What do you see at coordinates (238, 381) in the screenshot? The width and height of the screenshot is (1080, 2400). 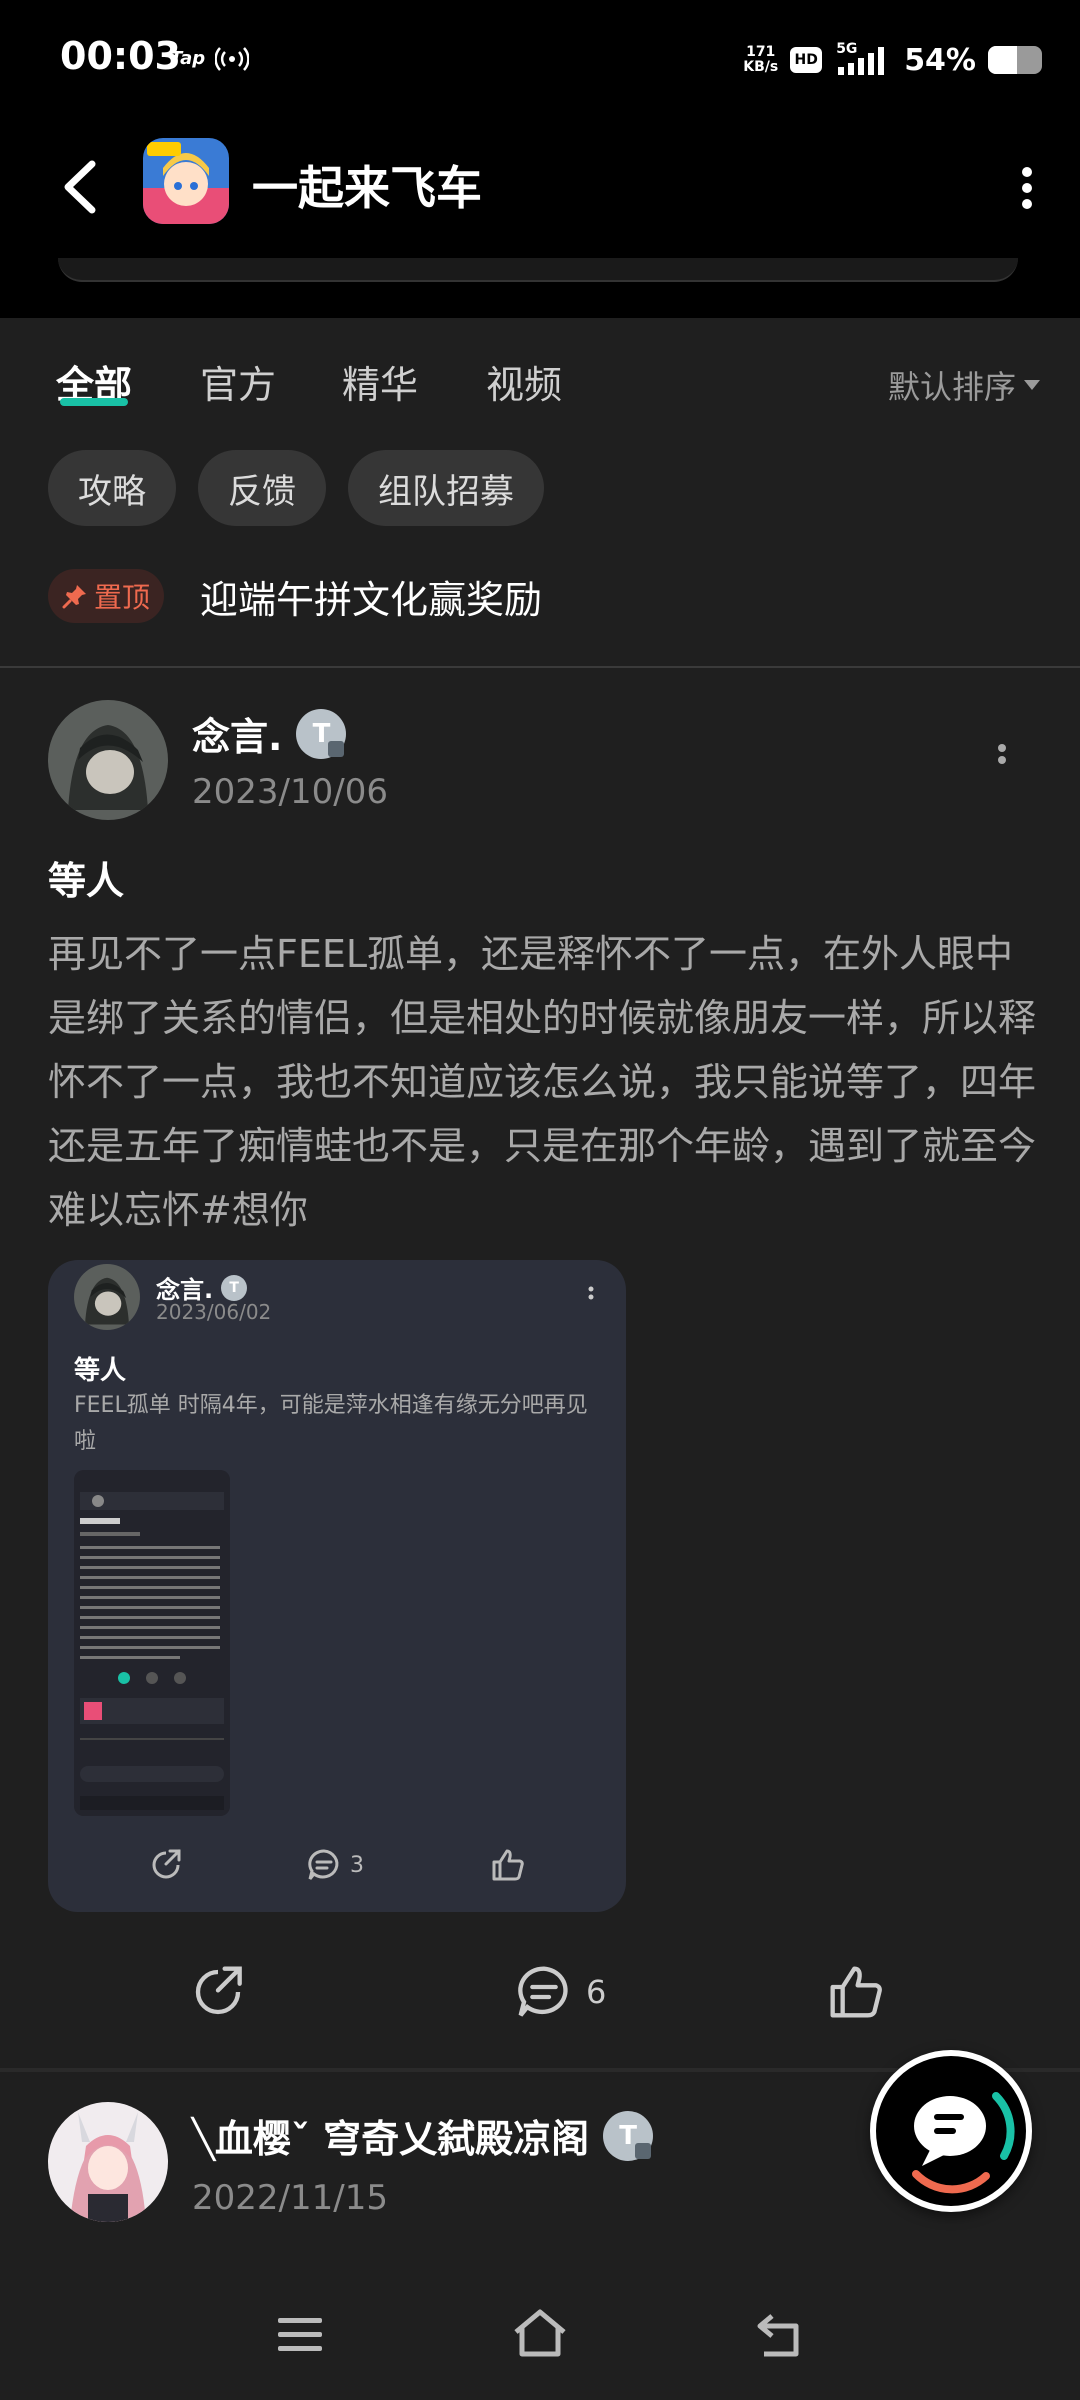 I see `tab-official: 官方` at bounding box center [238, 381].